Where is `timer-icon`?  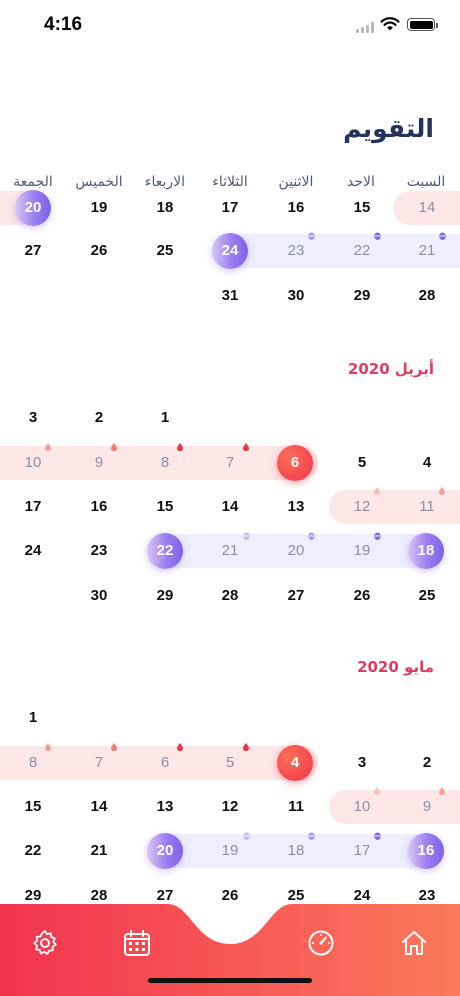 timer-icon is located at coordinates (321, 943).